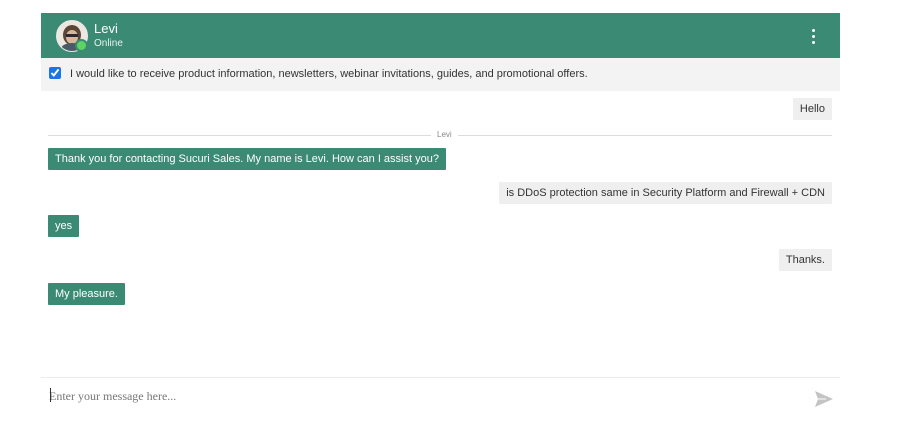 The image size is (900, 446). What do you see at coordinates (812, 109) in the screenshot?
I see `message-user: Hello` at bounding box center [812, 109].